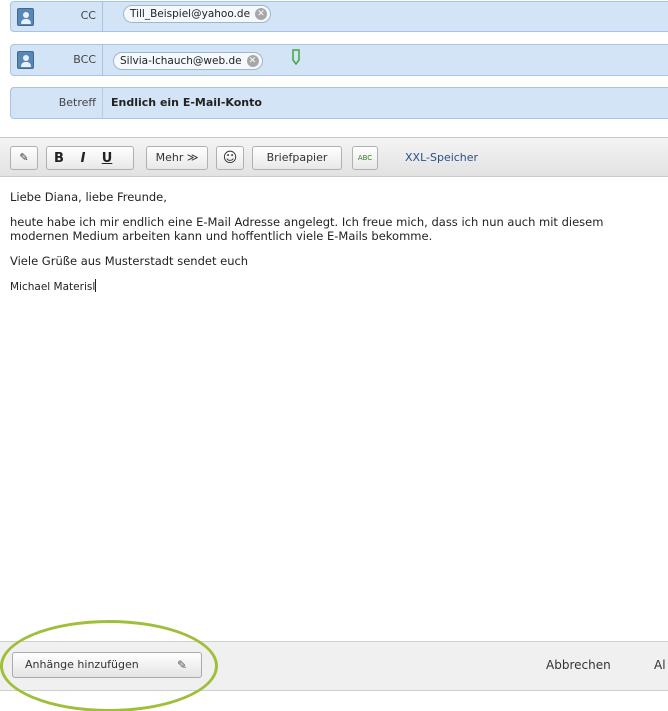 Image resolution: width=668 pixels, height=711 pixels. Describe the element at coordinates (660, 665) in the screenshot. I see `next-footer-button: Al` at that location.